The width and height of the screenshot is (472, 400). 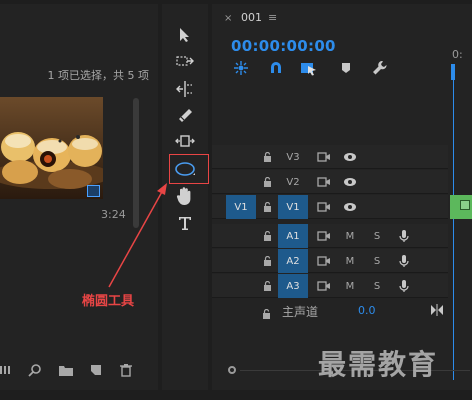 What do you see at coordinates (136, 163) in the screenshot?
I see `project-scrollbar` at bounding box center [136, 163].